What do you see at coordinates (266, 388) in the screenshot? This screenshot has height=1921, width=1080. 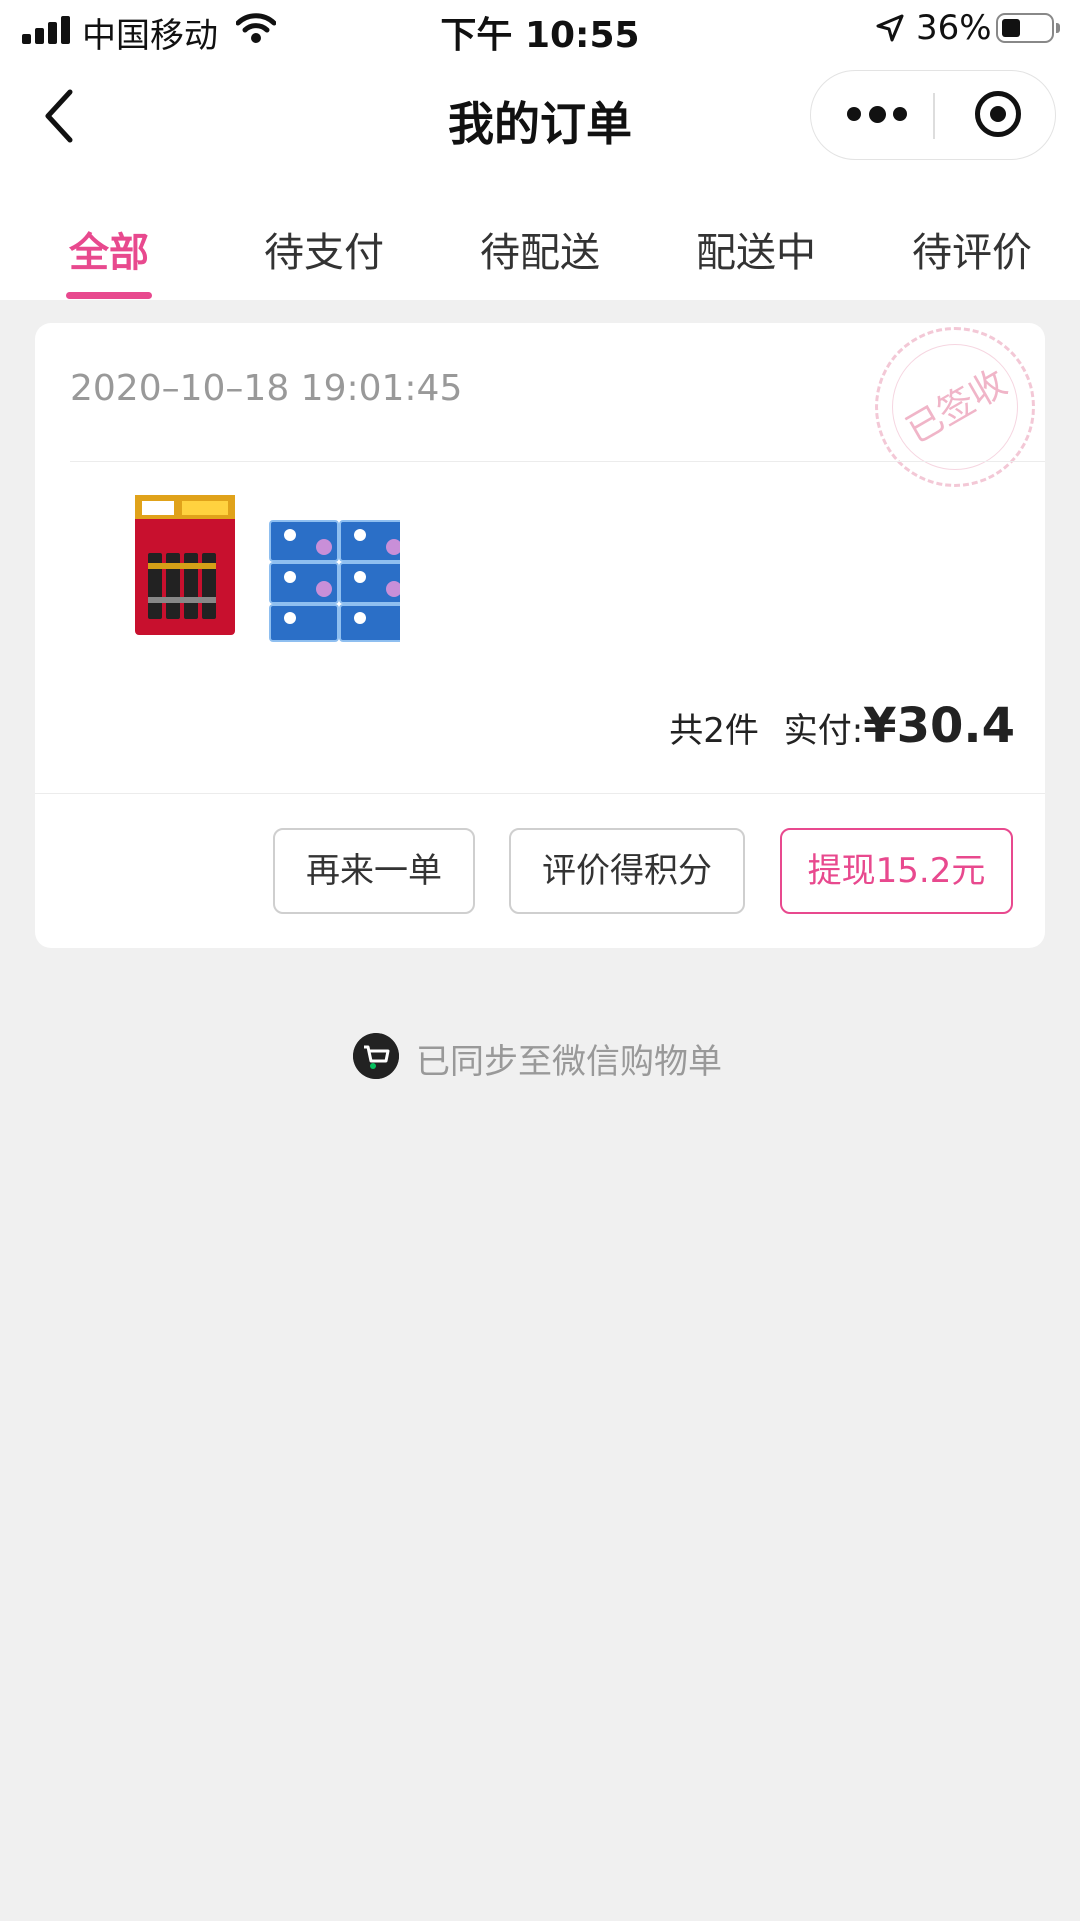 I see `order-datetime: 2020–10–18 19:01:45` at bounding box center [266, 388].